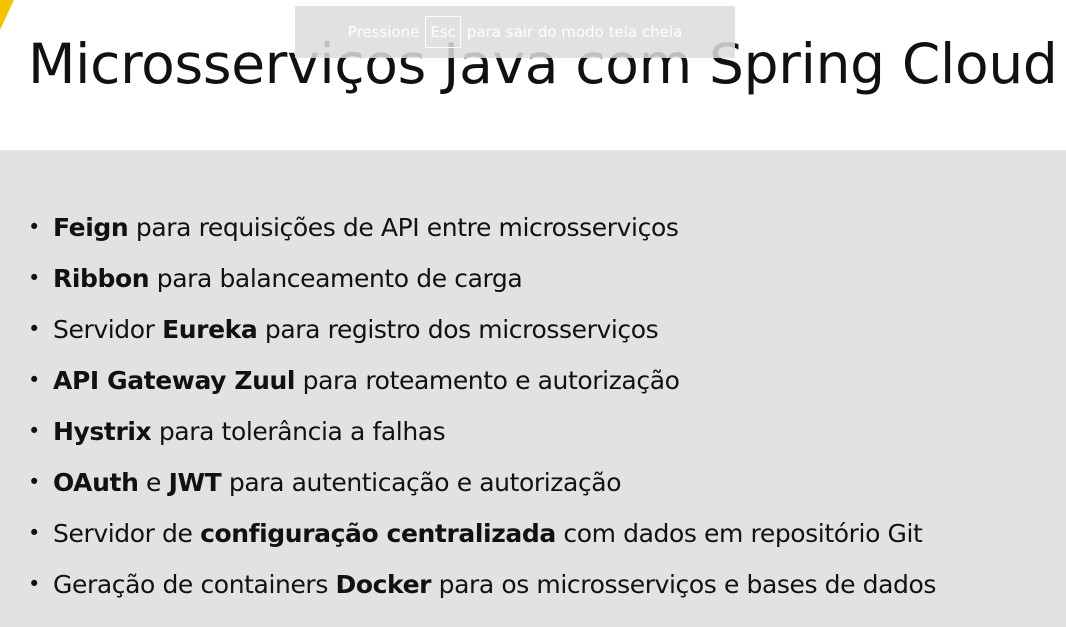 Image resolution: width=1066 pixels, height=627 pixels. What do you see at coordinates (101, 278) in the screenshot?
I see `bullet-keyword: Ribbon` at bounding box center [101, 278].